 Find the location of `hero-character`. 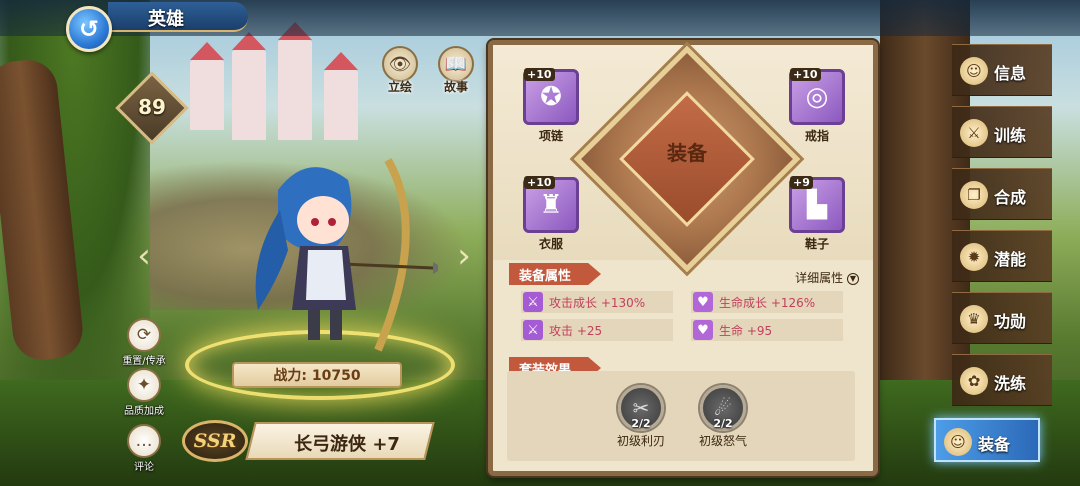

hero-character is located at coordinates (338, 255).